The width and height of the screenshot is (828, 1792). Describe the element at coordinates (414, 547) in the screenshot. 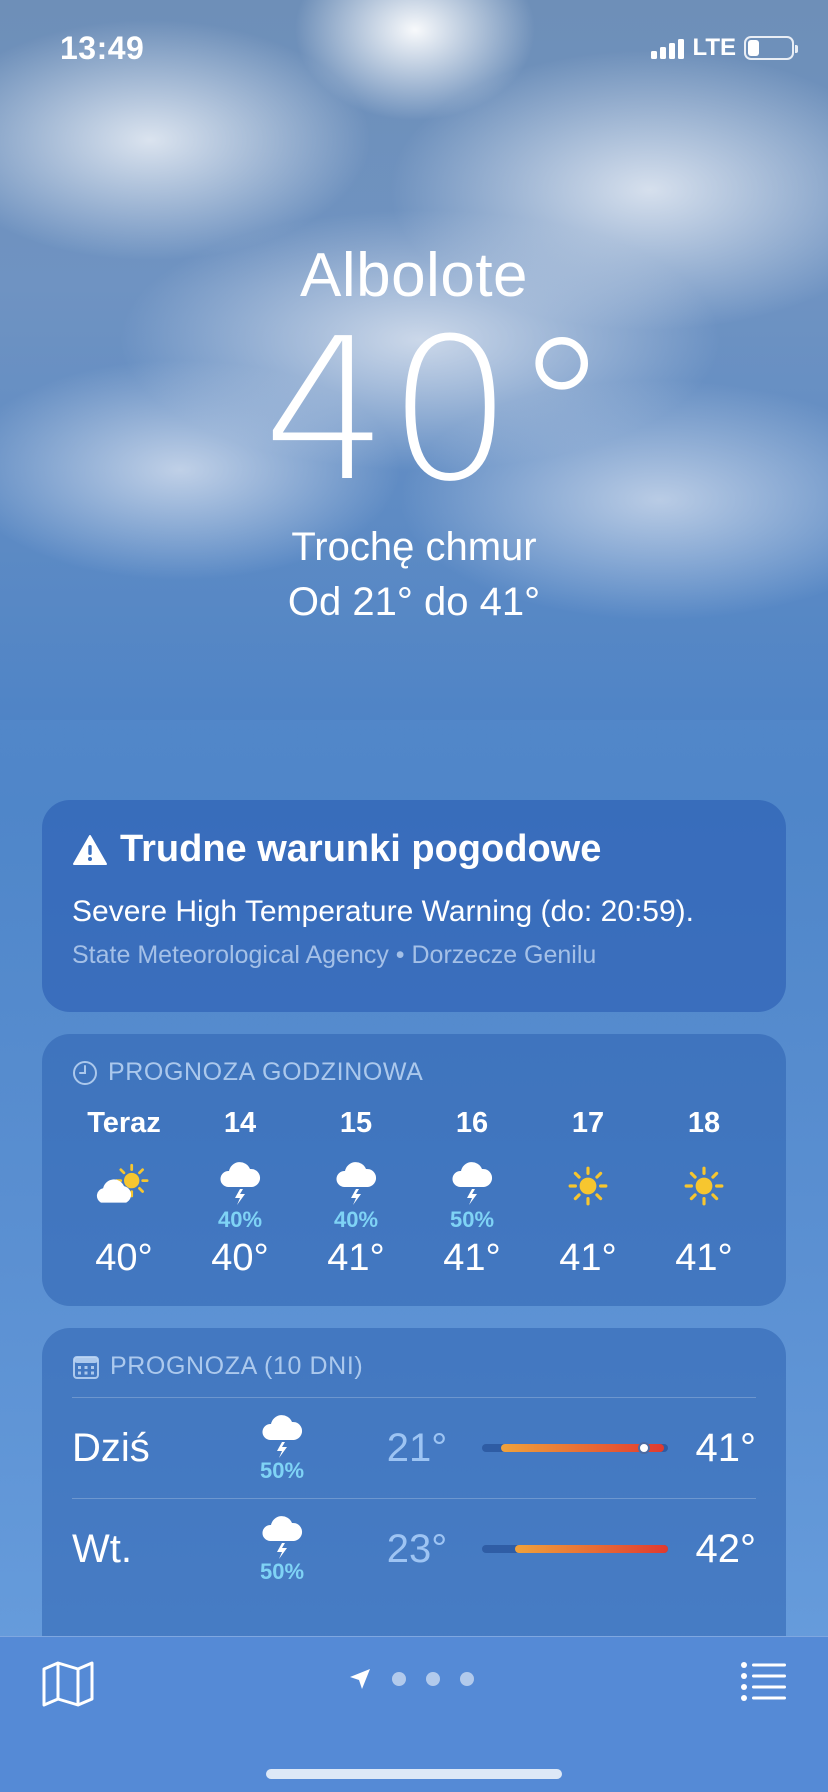

I see `weather-condition: Trochę chmur` at that location.